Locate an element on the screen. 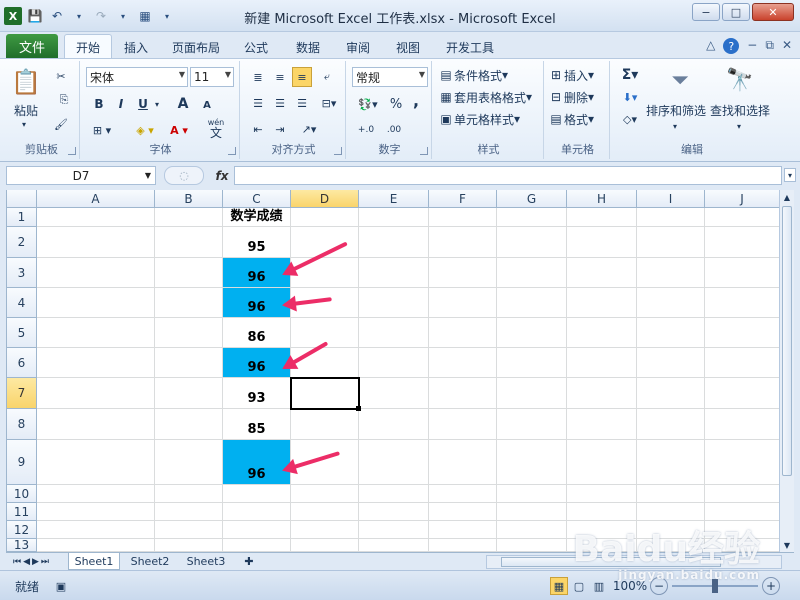  cell-d1 is located at coordinates (325, 217).